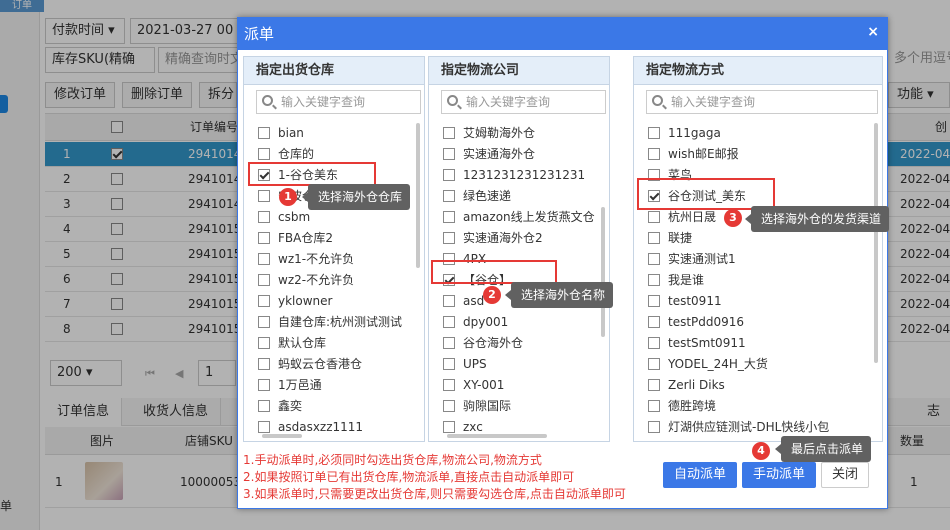 This screenshot has width=950, height=530. What do you see at coordinates (282, 436) in the screenshot?
I see `warehouse-hscrollbar` at bounding box center [282, 436].